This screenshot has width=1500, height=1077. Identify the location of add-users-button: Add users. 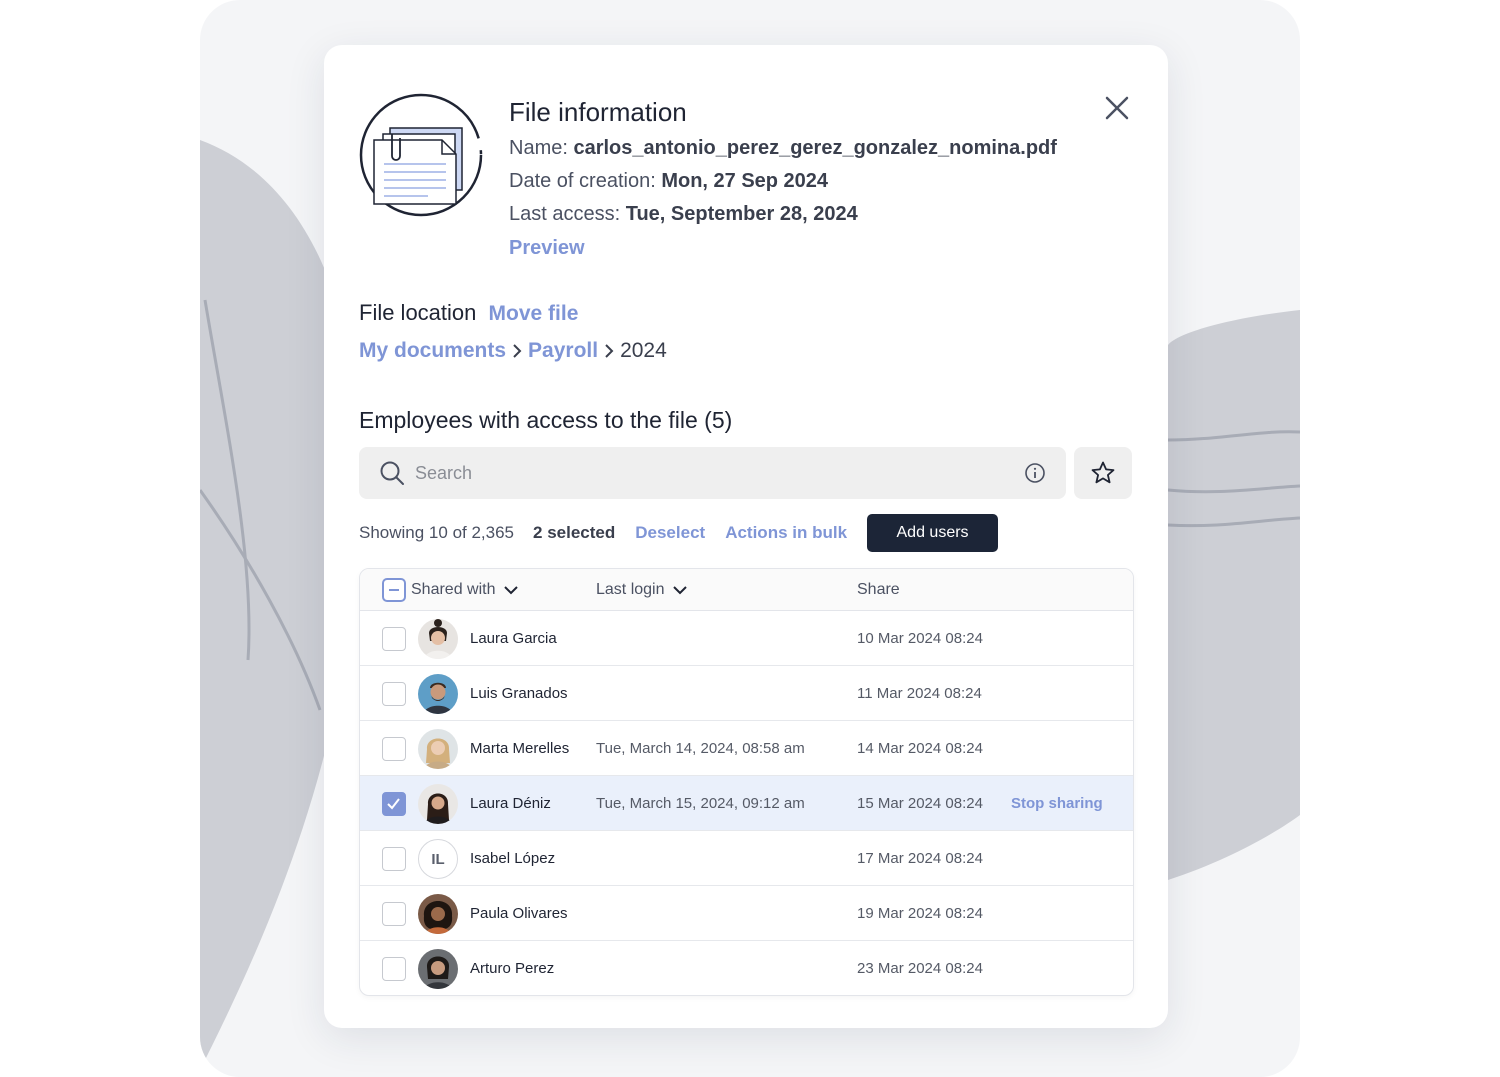
(933, 533).